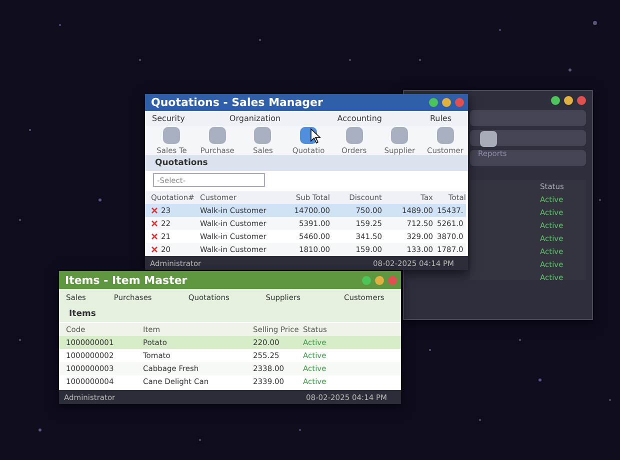 The height and width of the screenshot is (460, 620). Describe the element at coordinates (581, 100) in the screenshot. I see `close-button` at that location.